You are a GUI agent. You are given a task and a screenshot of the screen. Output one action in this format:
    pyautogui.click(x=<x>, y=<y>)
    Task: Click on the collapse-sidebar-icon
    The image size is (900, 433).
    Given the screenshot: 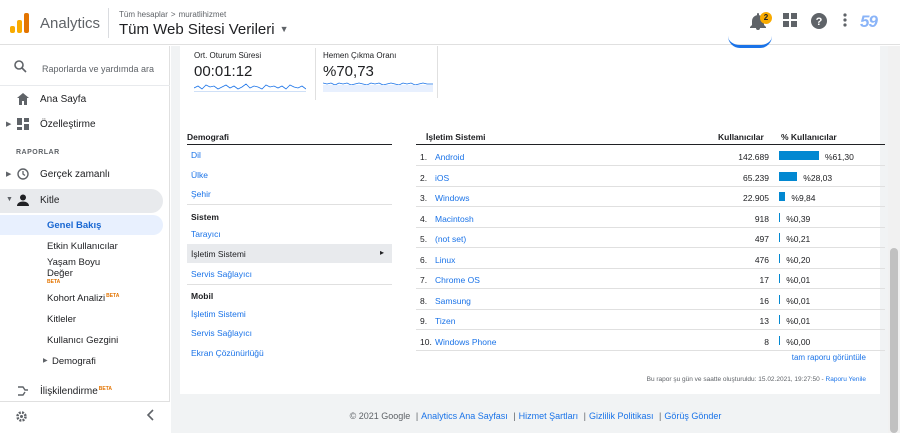 What is the action you would take?
    pyautogui.click(x=150, y=416)
    